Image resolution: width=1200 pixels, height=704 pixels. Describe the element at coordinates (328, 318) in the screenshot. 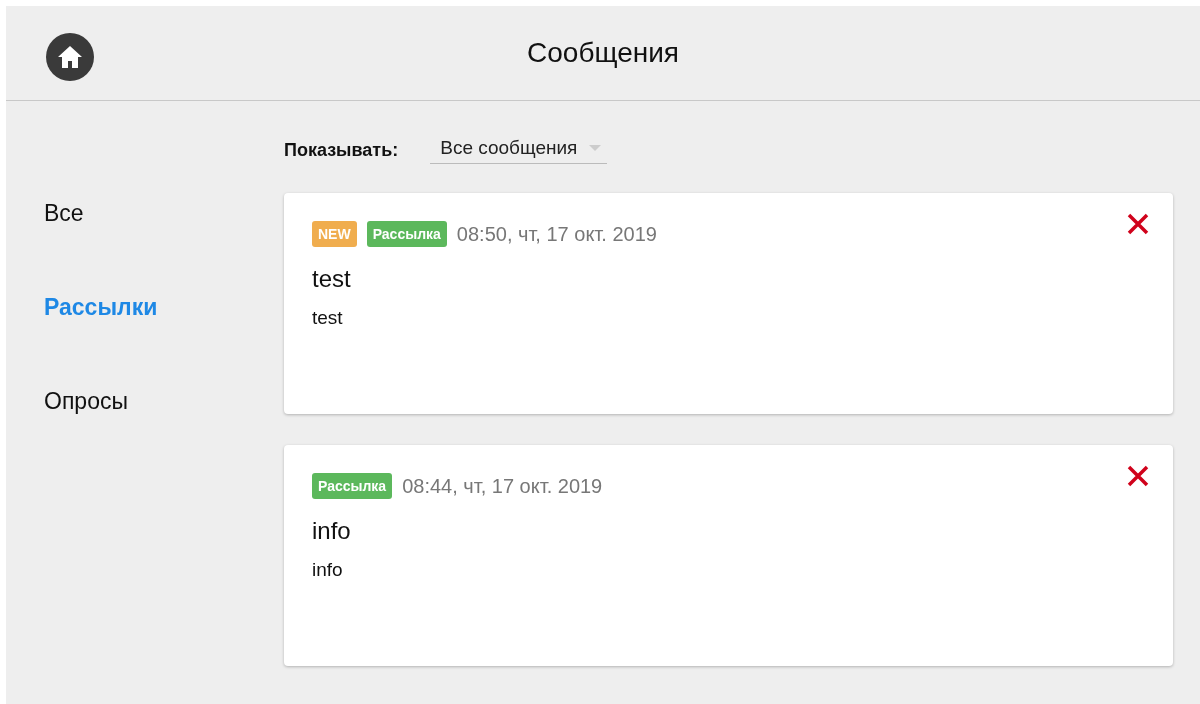

I see `message-body: test` at that location.